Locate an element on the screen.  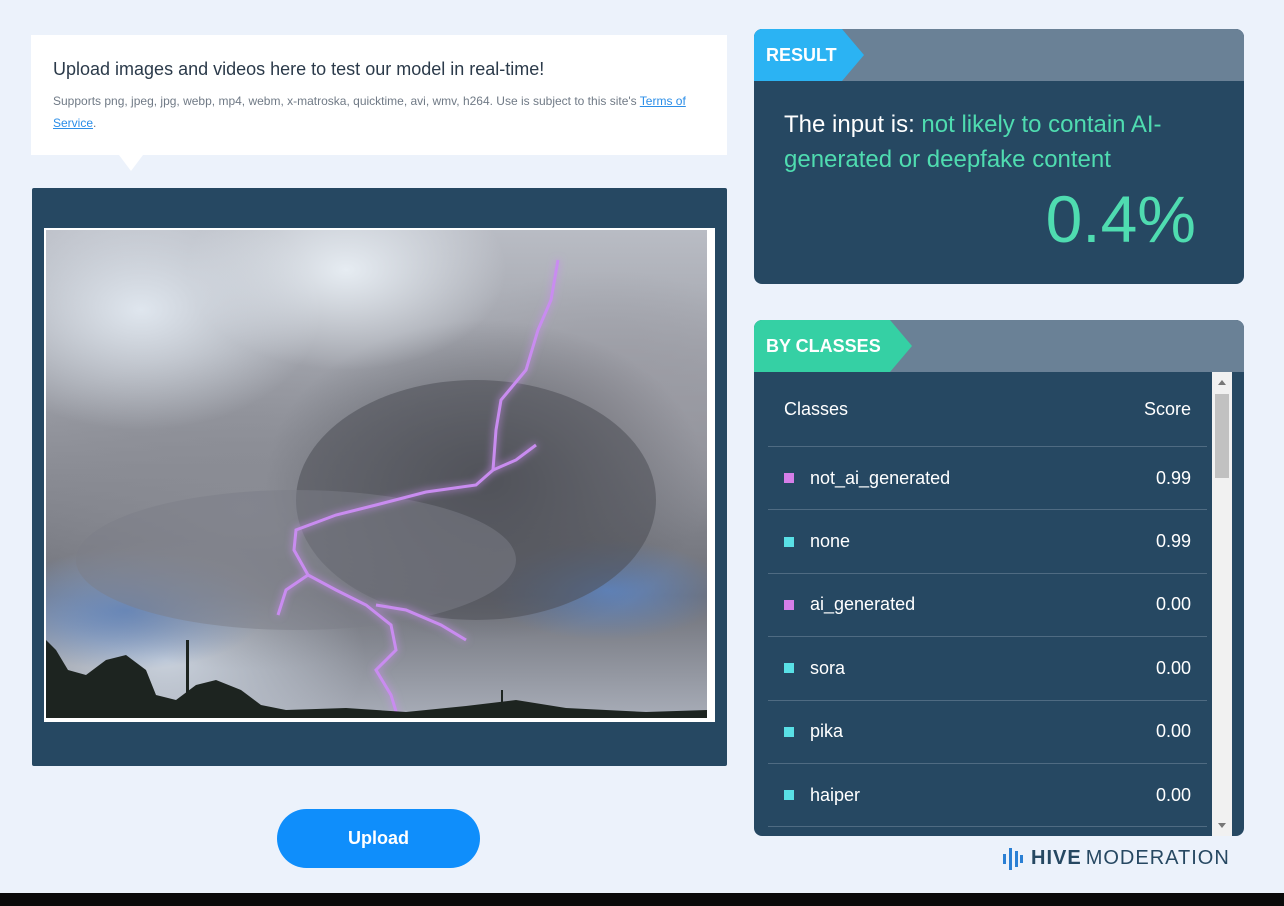
class-label: none is located at coordinates (817, 541).